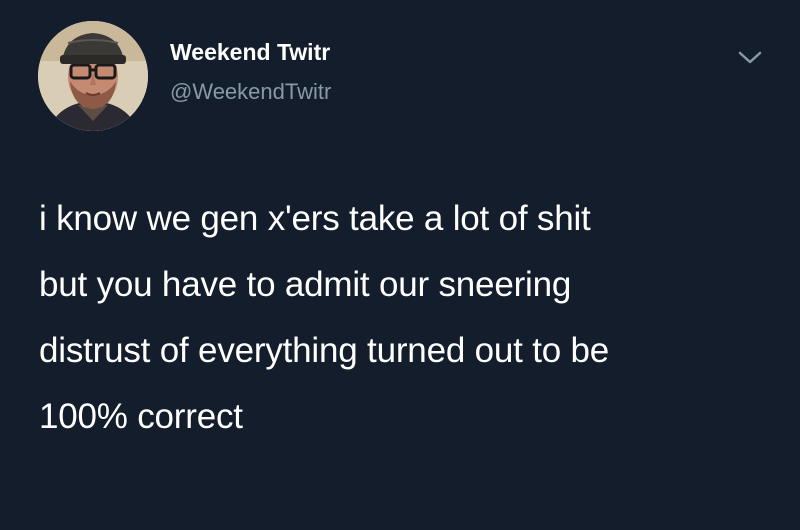 The height and width of the screenshot is (530, 800). What do you see at coordinates (141, 416) in the screenshot?
I see `tweet-text-line: 100% correct` at bounding box center [141, 416].